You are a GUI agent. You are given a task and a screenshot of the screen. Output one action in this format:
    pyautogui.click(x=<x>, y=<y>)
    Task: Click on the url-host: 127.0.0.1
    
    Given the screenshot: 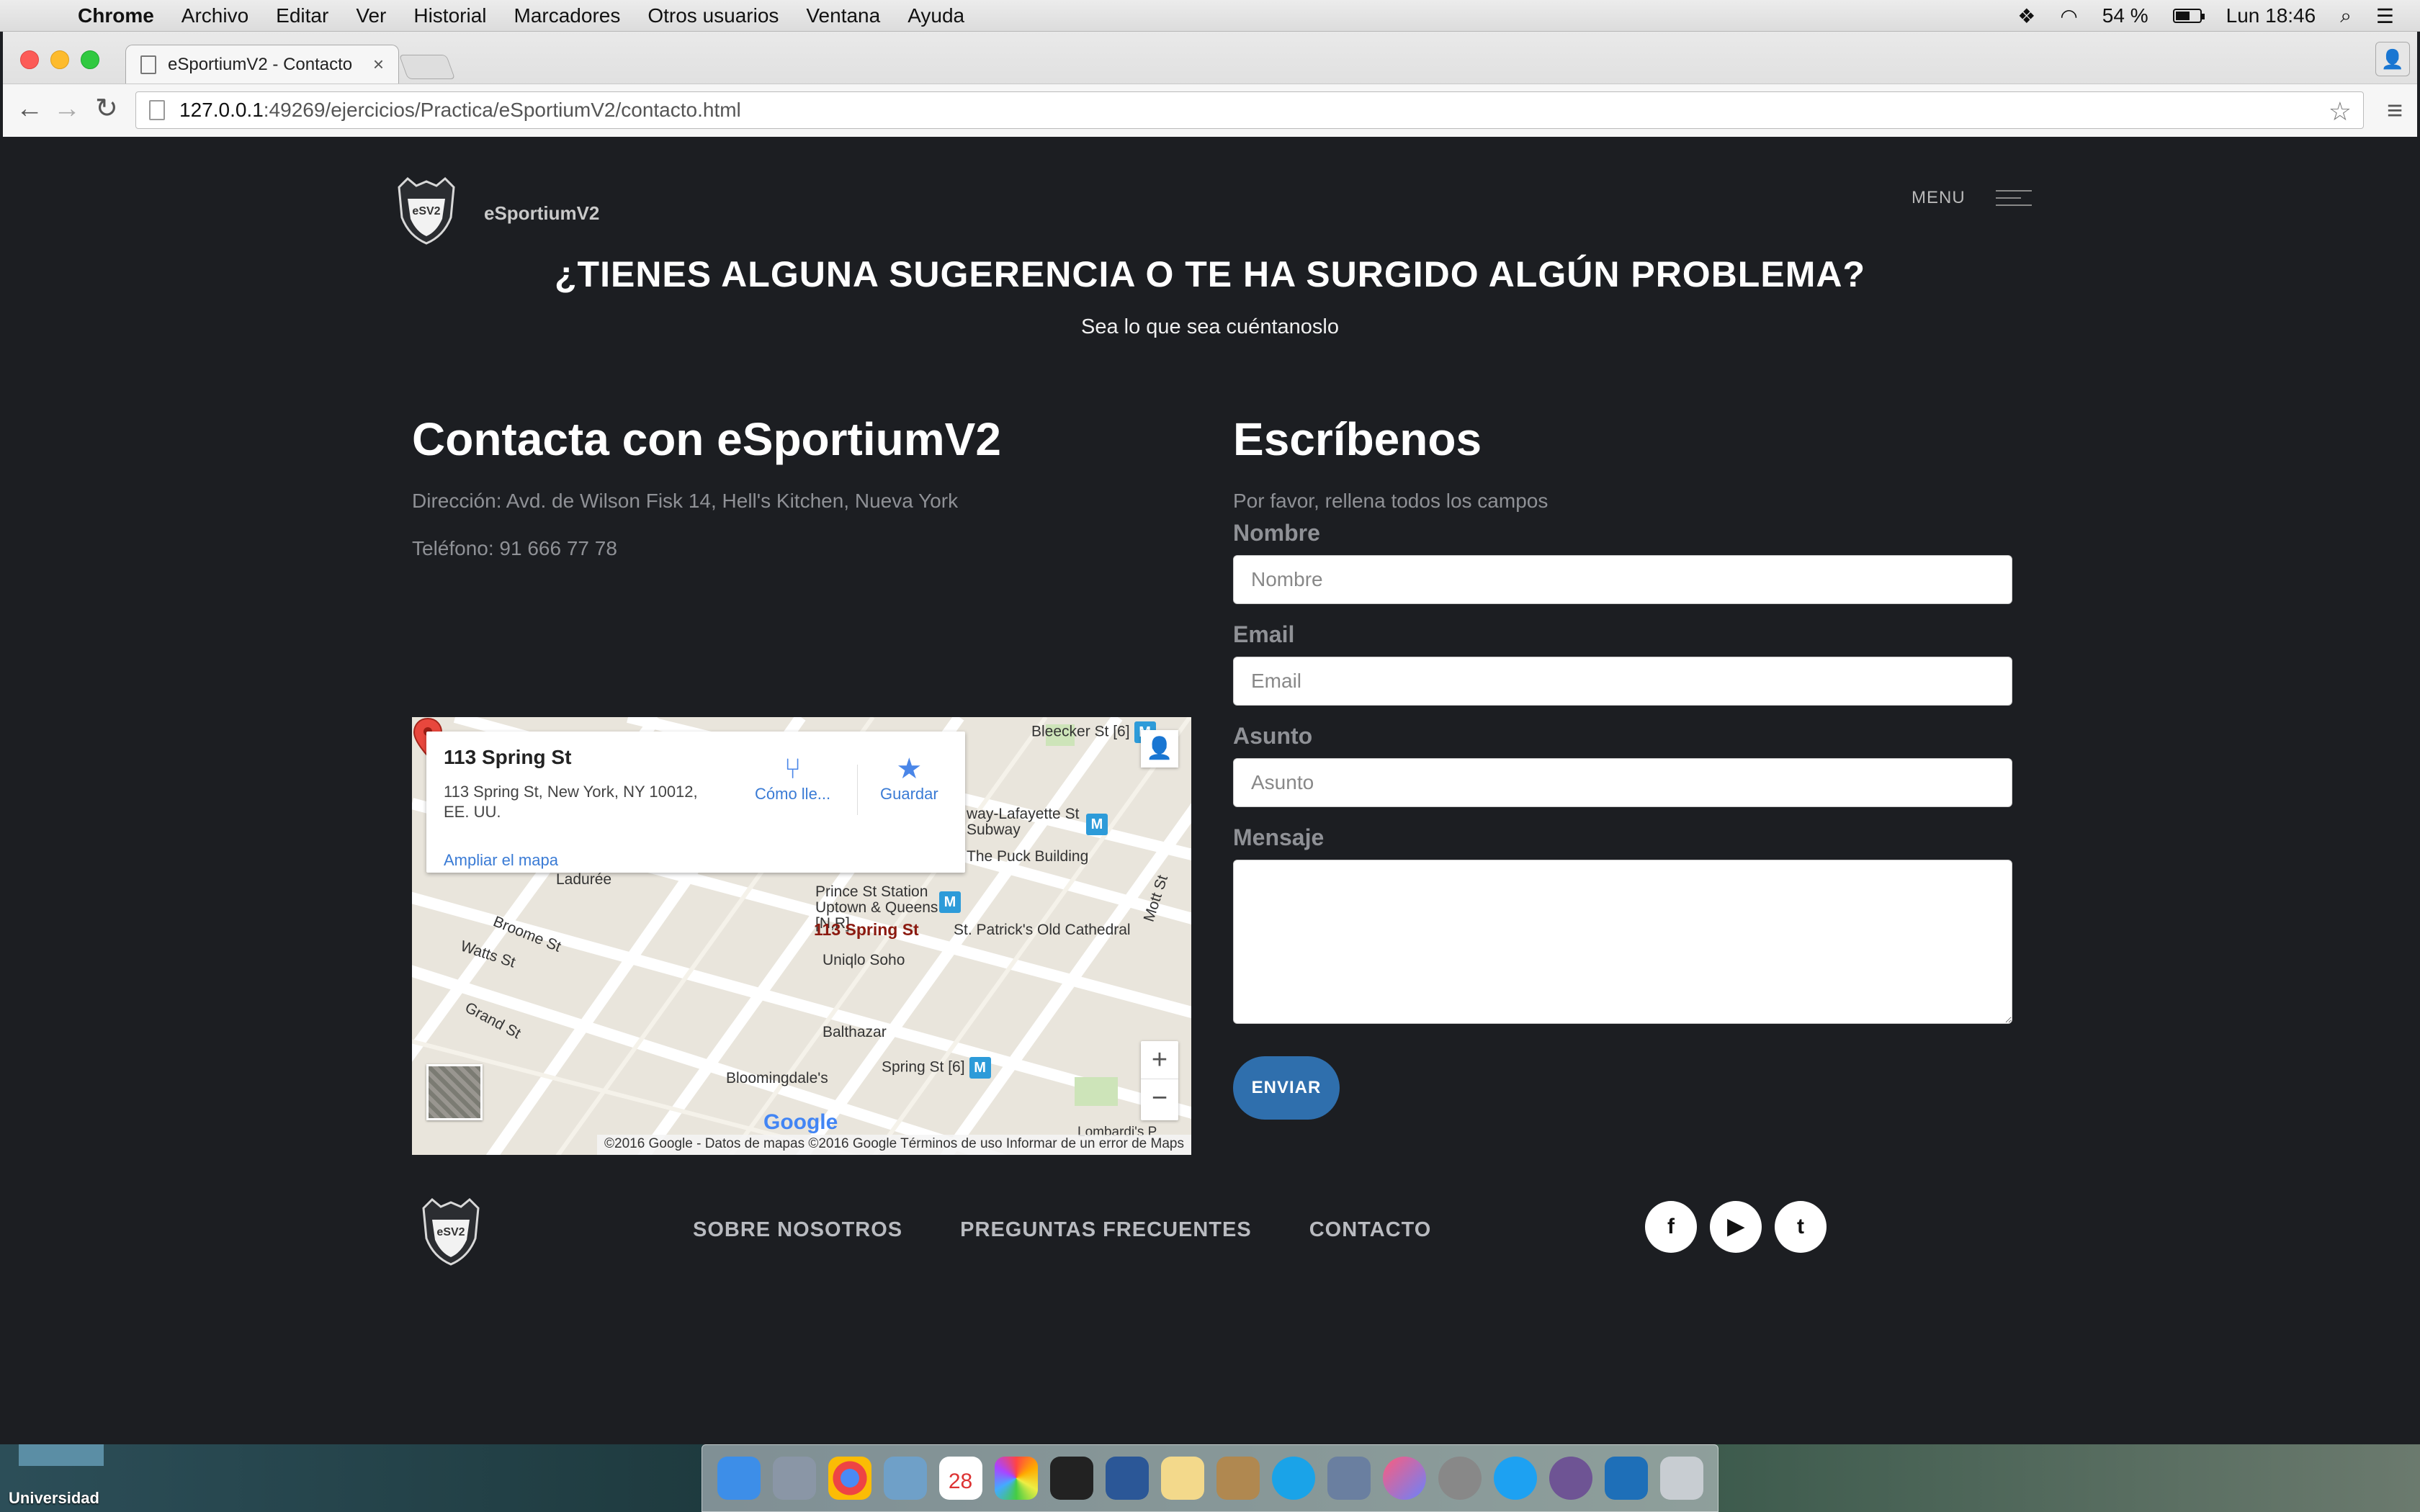 What is the action you would take?
    pyautogui.click(x=222, y=110)
    